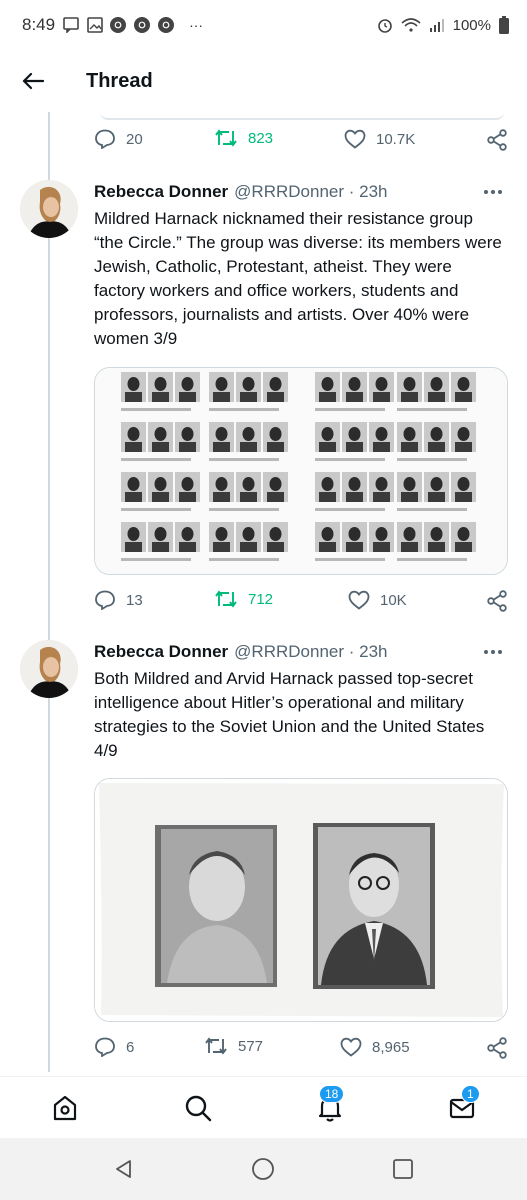 Image resolution: width=527 pixels, height=1200 pixels. Describe the element at coordinates (198, 1108) in the screenshot. I see `nav-search` at that location.